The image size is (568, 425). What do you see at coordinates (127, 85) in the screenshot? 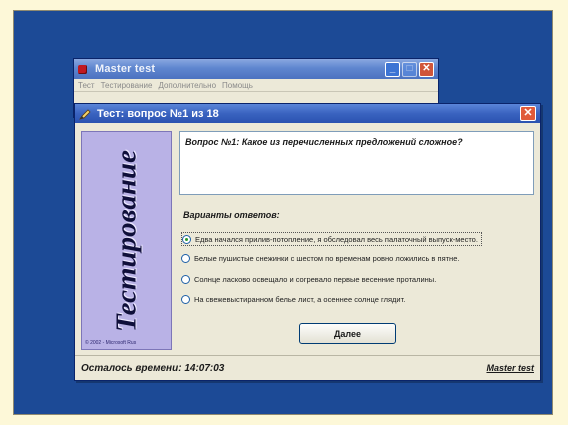
I see `menu-item-testing: Тестирование` at bounding box center [127, 85].